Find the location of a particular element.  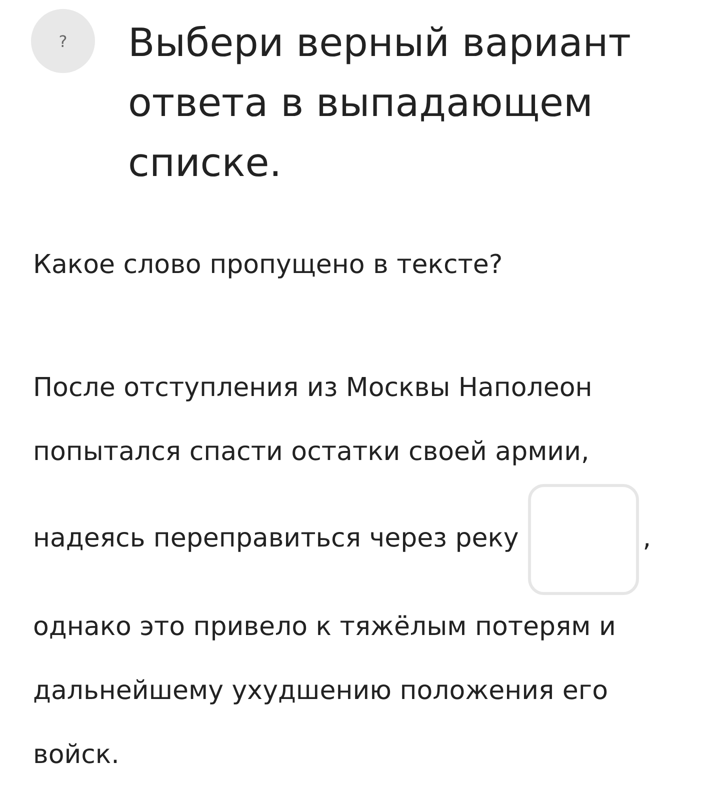

task-title: Выбери верный вариант ответа в выпадающем списке. is located at coordinates (380, 104).